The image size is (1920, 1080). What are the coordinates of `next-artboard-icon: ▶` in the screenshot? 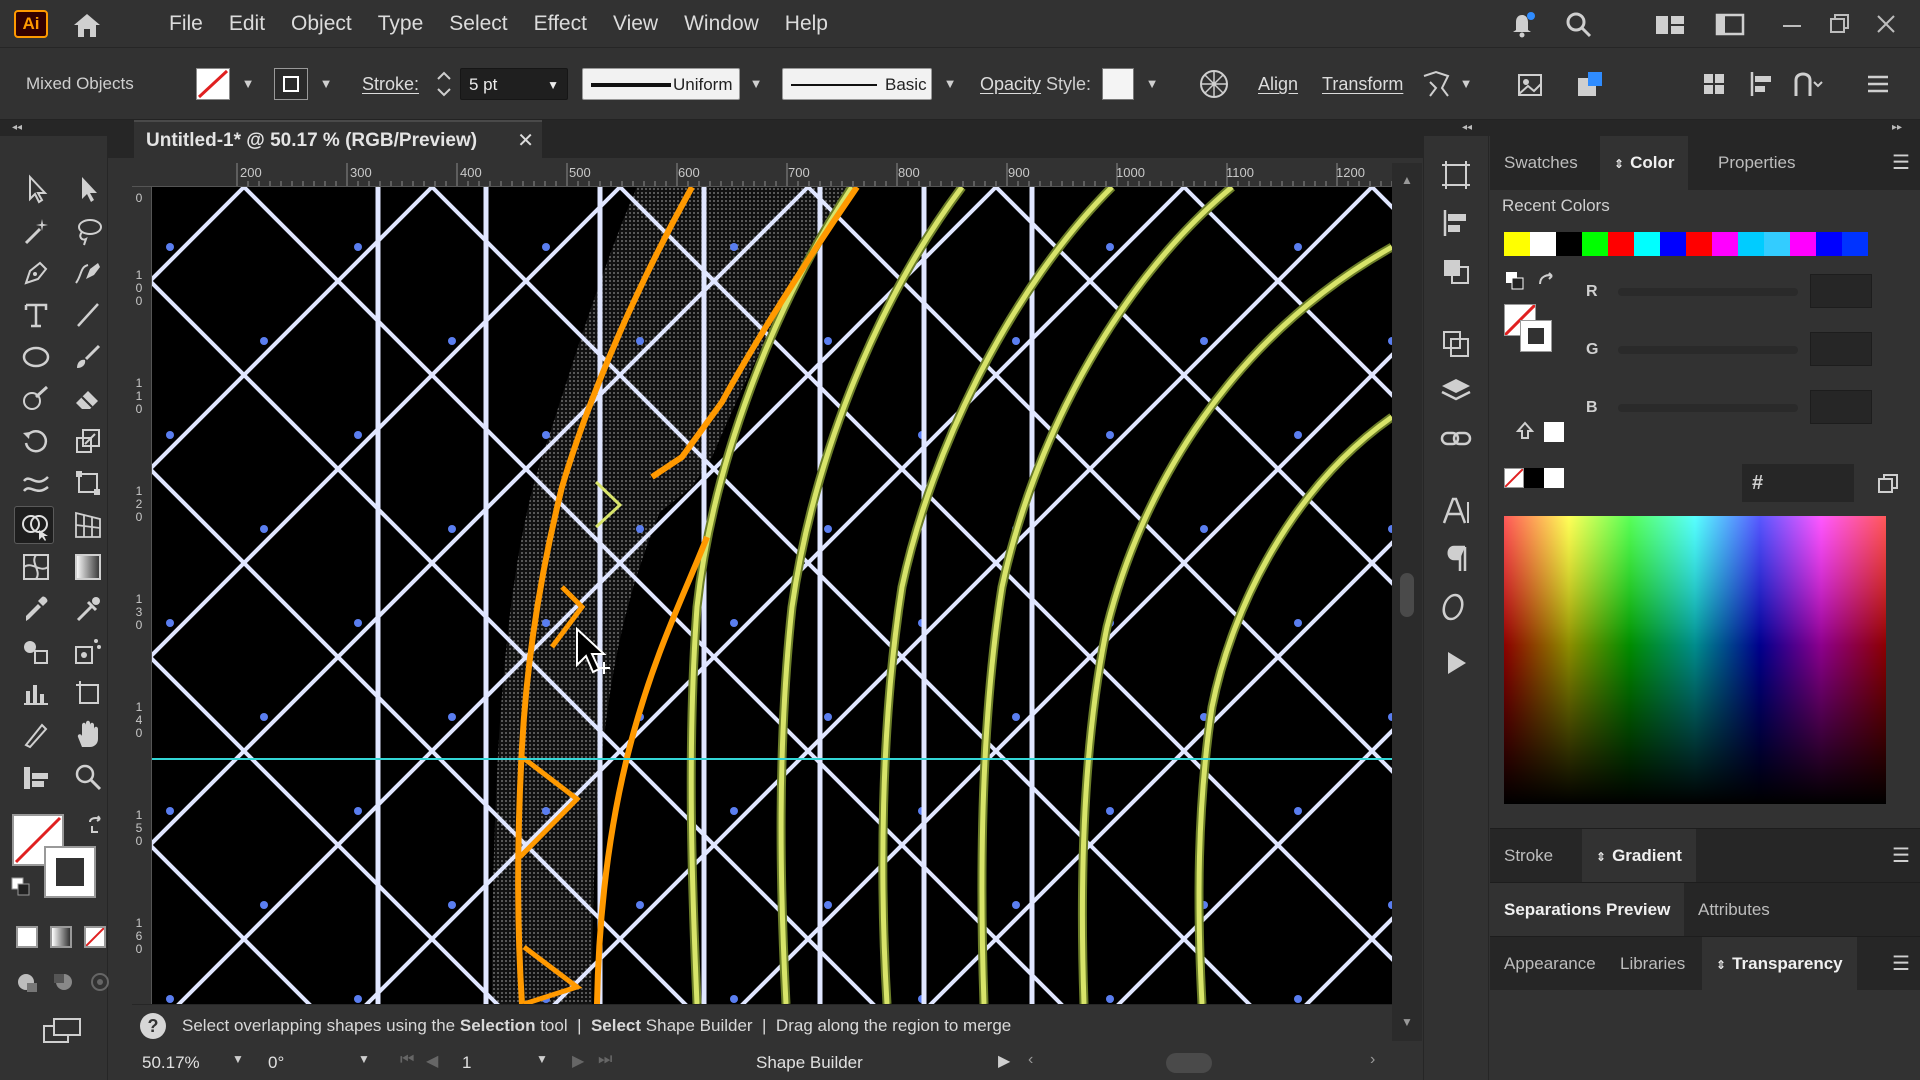 It's located at (578, 1061).